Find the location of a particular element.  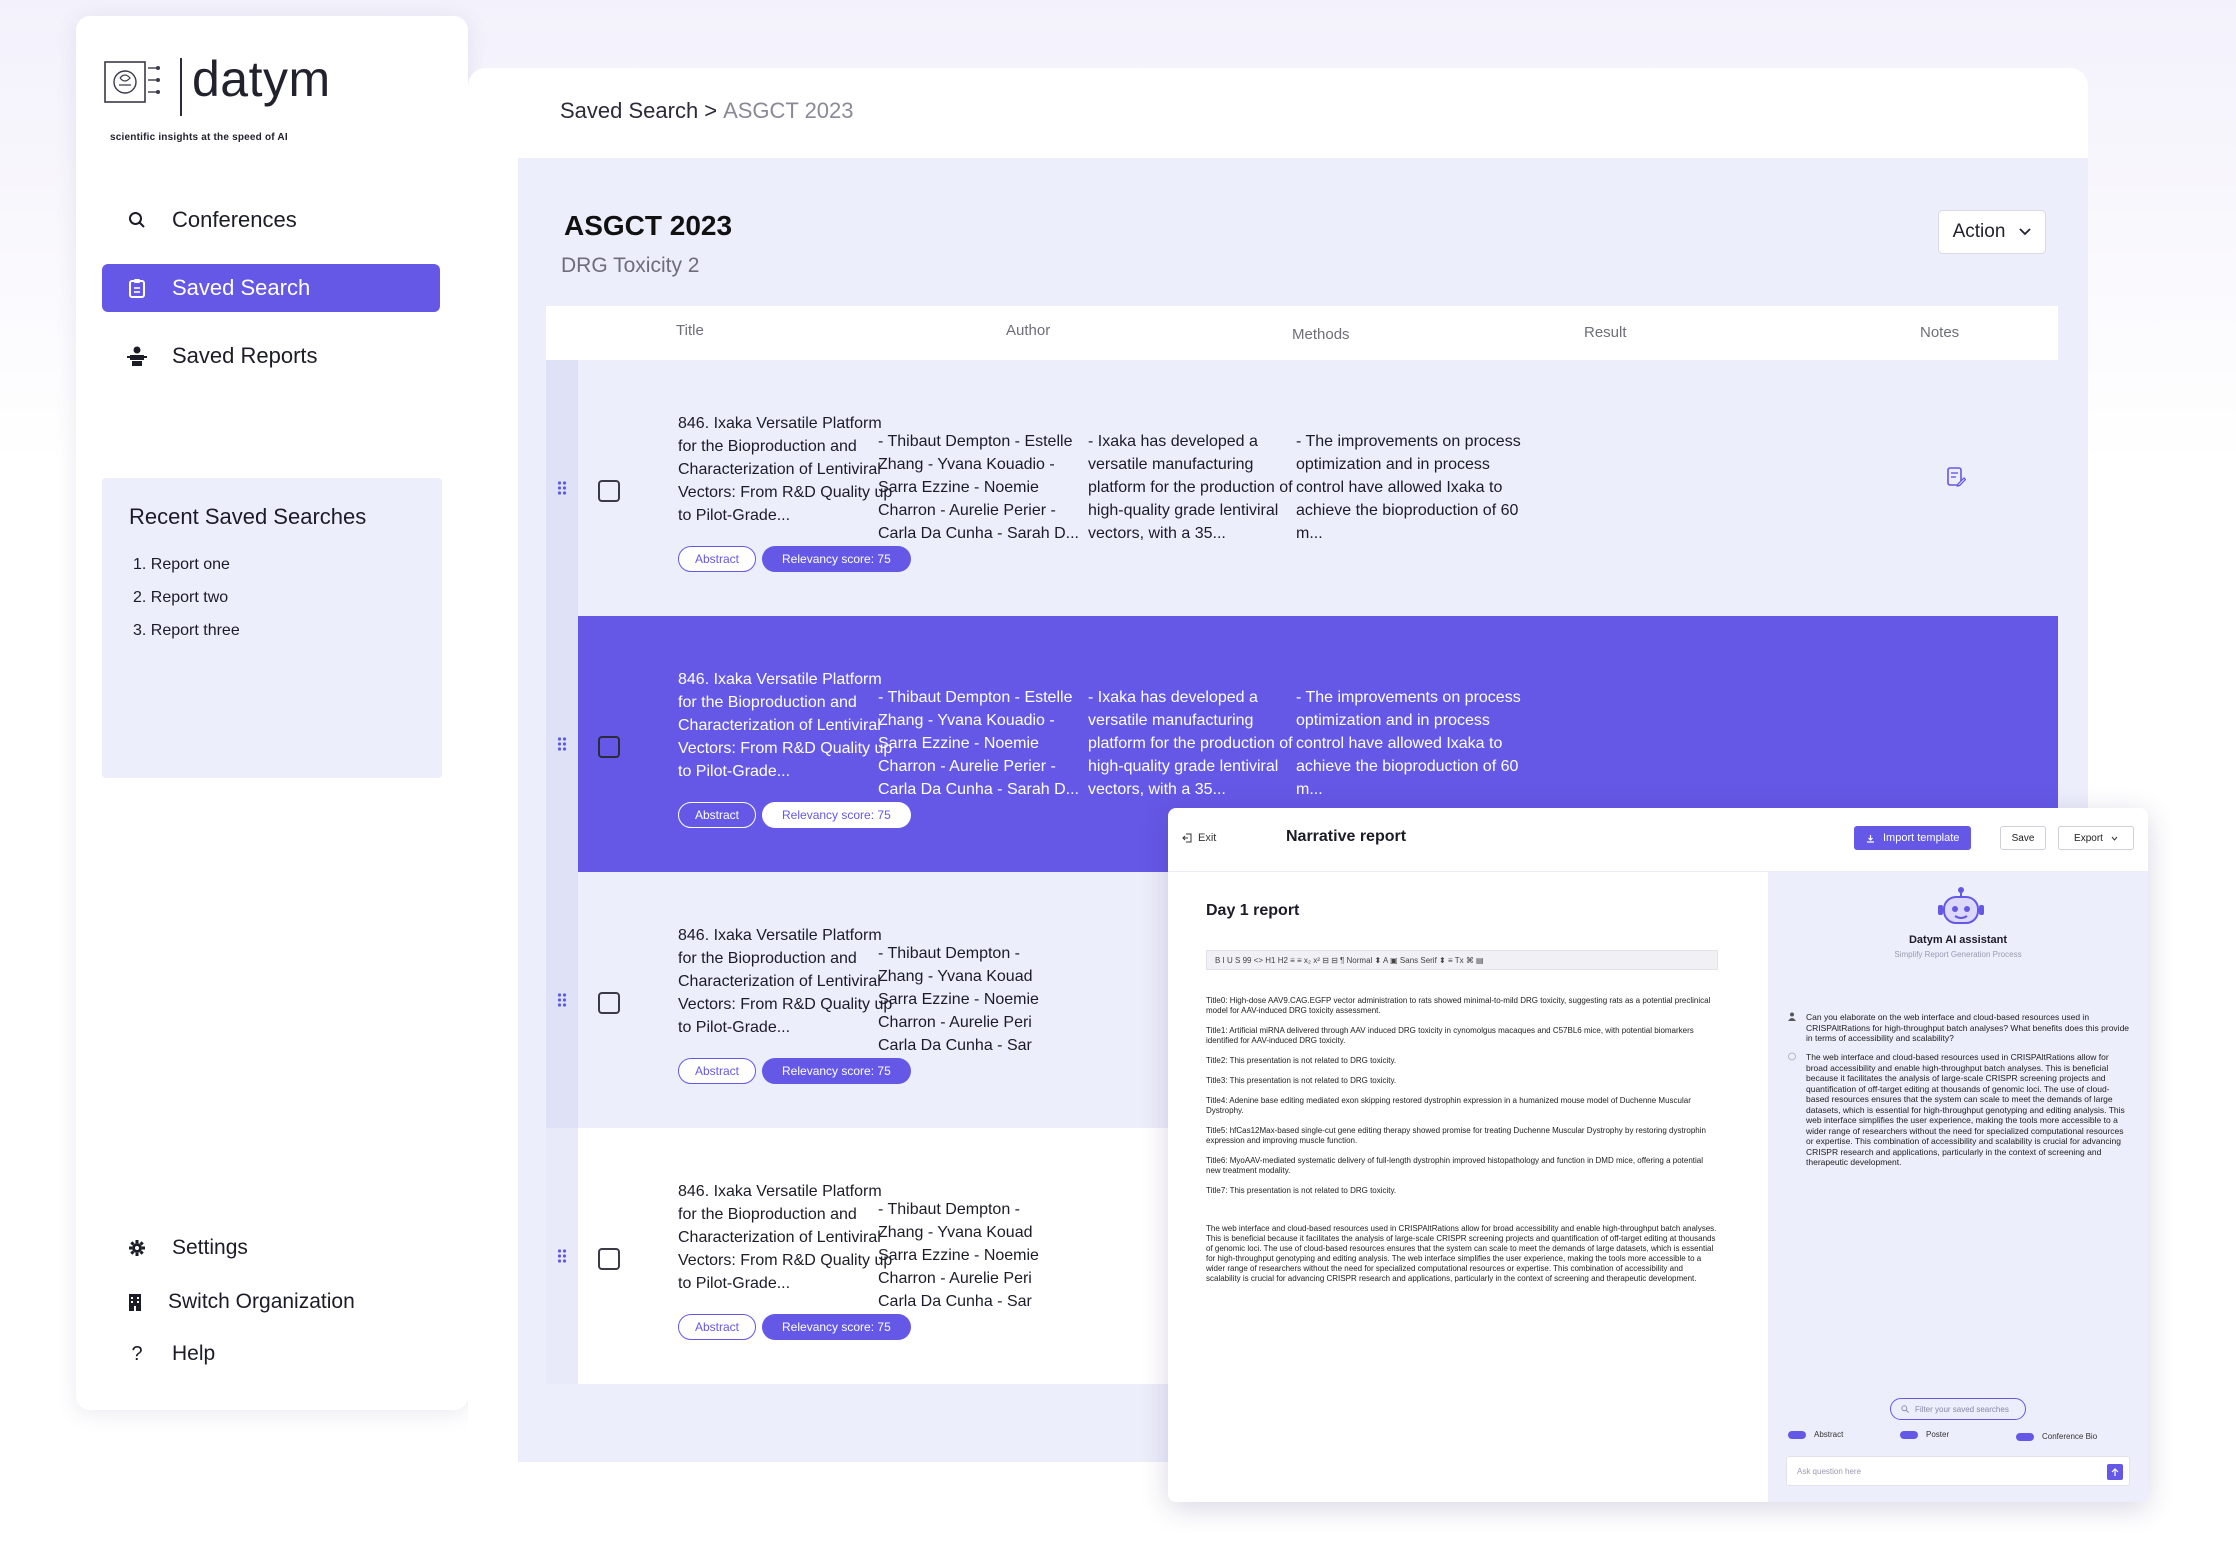

nav-conferences-label: Conferences is located at coordinates (234, 219).